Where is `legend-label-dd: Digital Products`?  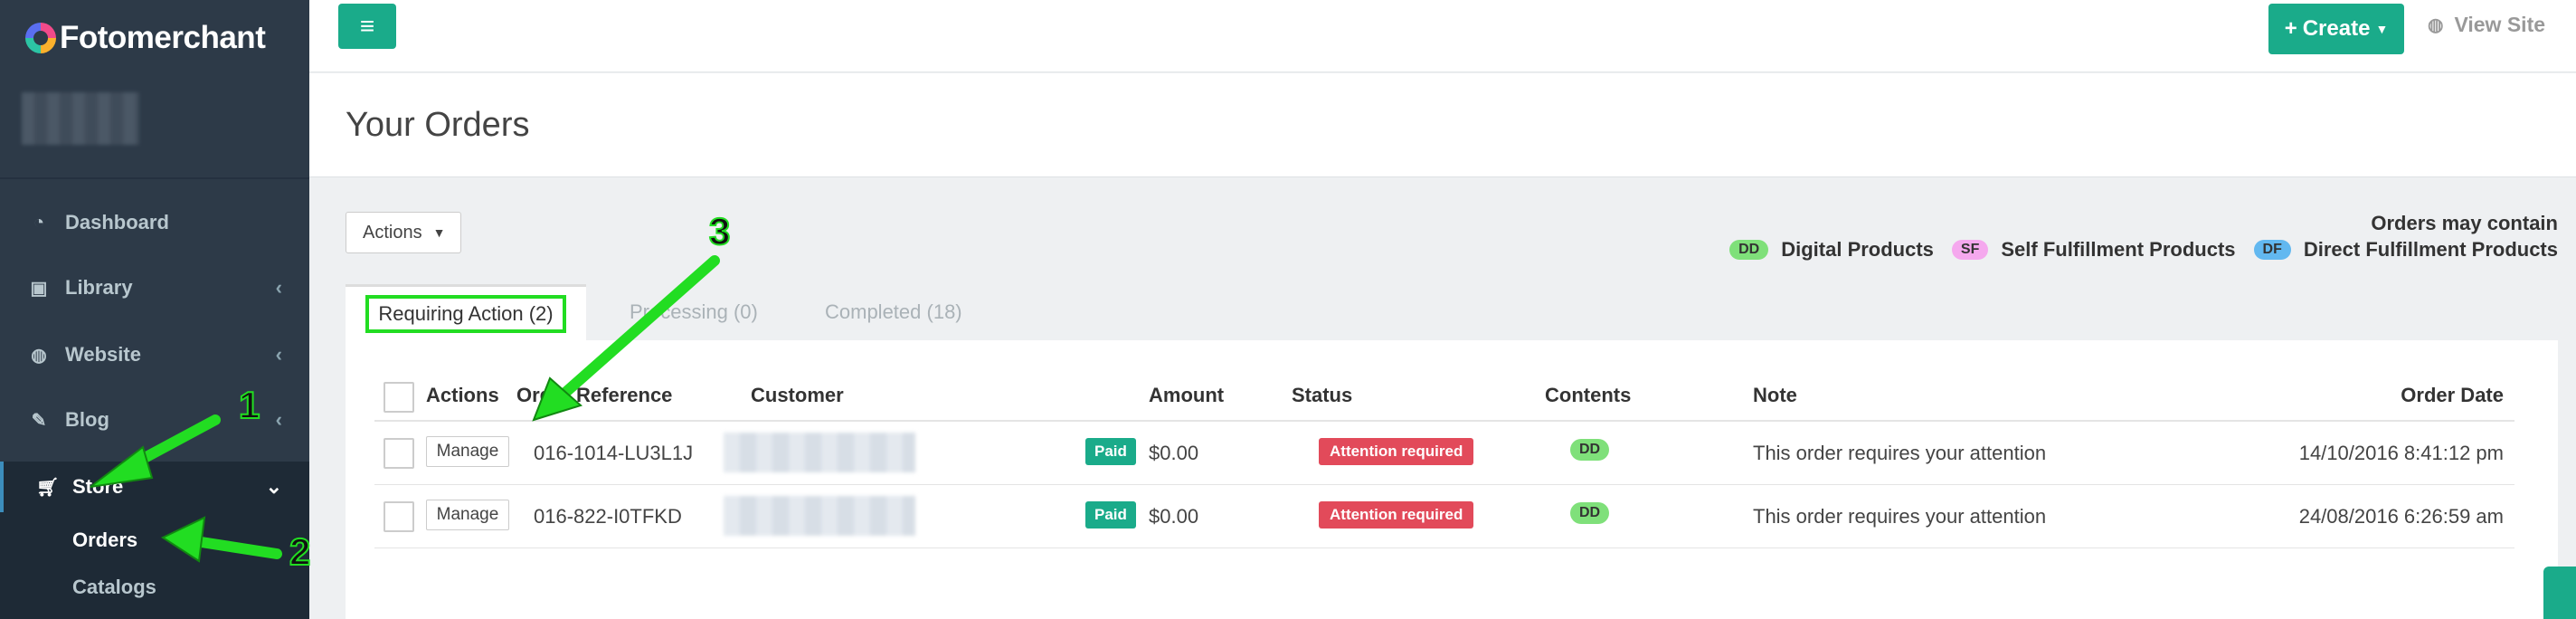 legend-label-dd: Digital Products is located at coordinates (1858, 249).